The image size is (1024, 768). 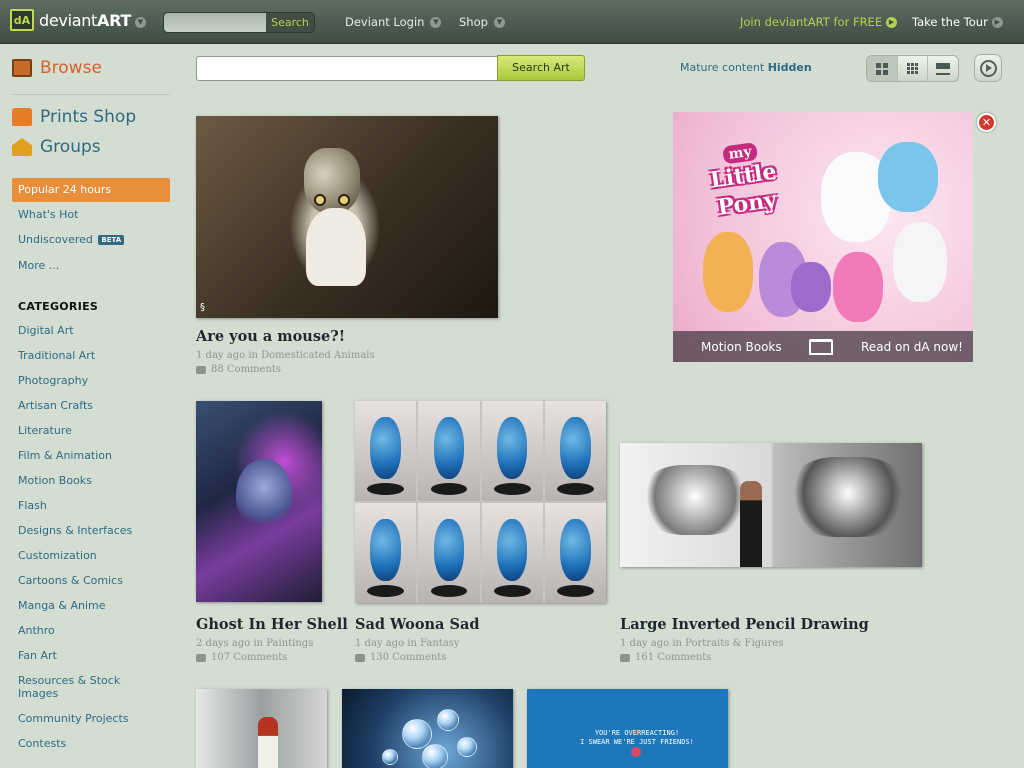 I want to click on browse-icon, so click(x=22, y=68).